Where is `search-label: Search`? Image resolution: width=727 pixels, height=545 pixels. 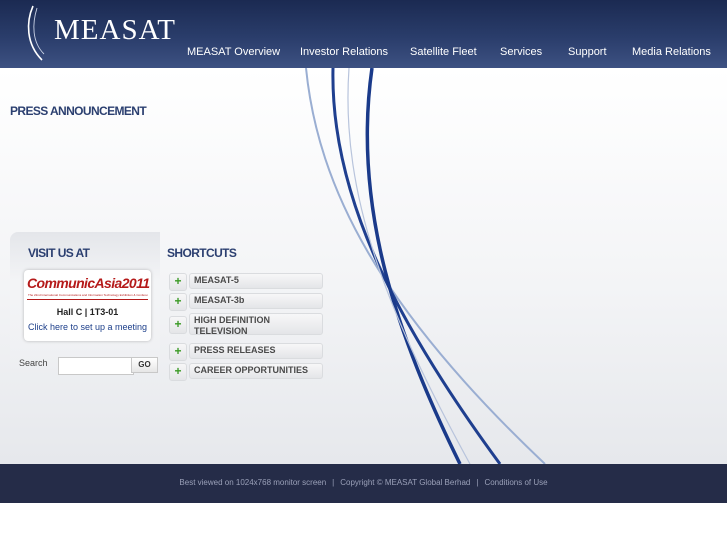
search-label: Search is located at coordinates (33, 363).